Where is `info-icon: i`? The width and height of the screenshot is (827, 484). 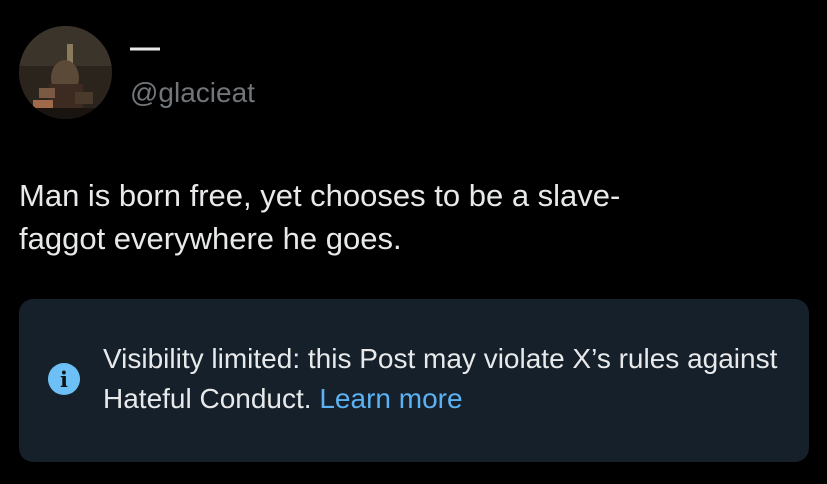
info-icon: i is located at coordinates (64, 379).